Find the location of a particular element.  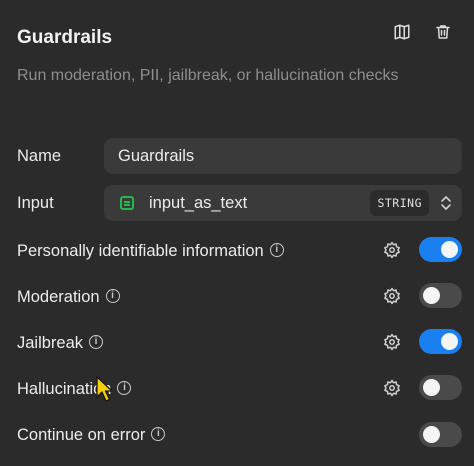

docs-button is located at coordinates (402, 32).